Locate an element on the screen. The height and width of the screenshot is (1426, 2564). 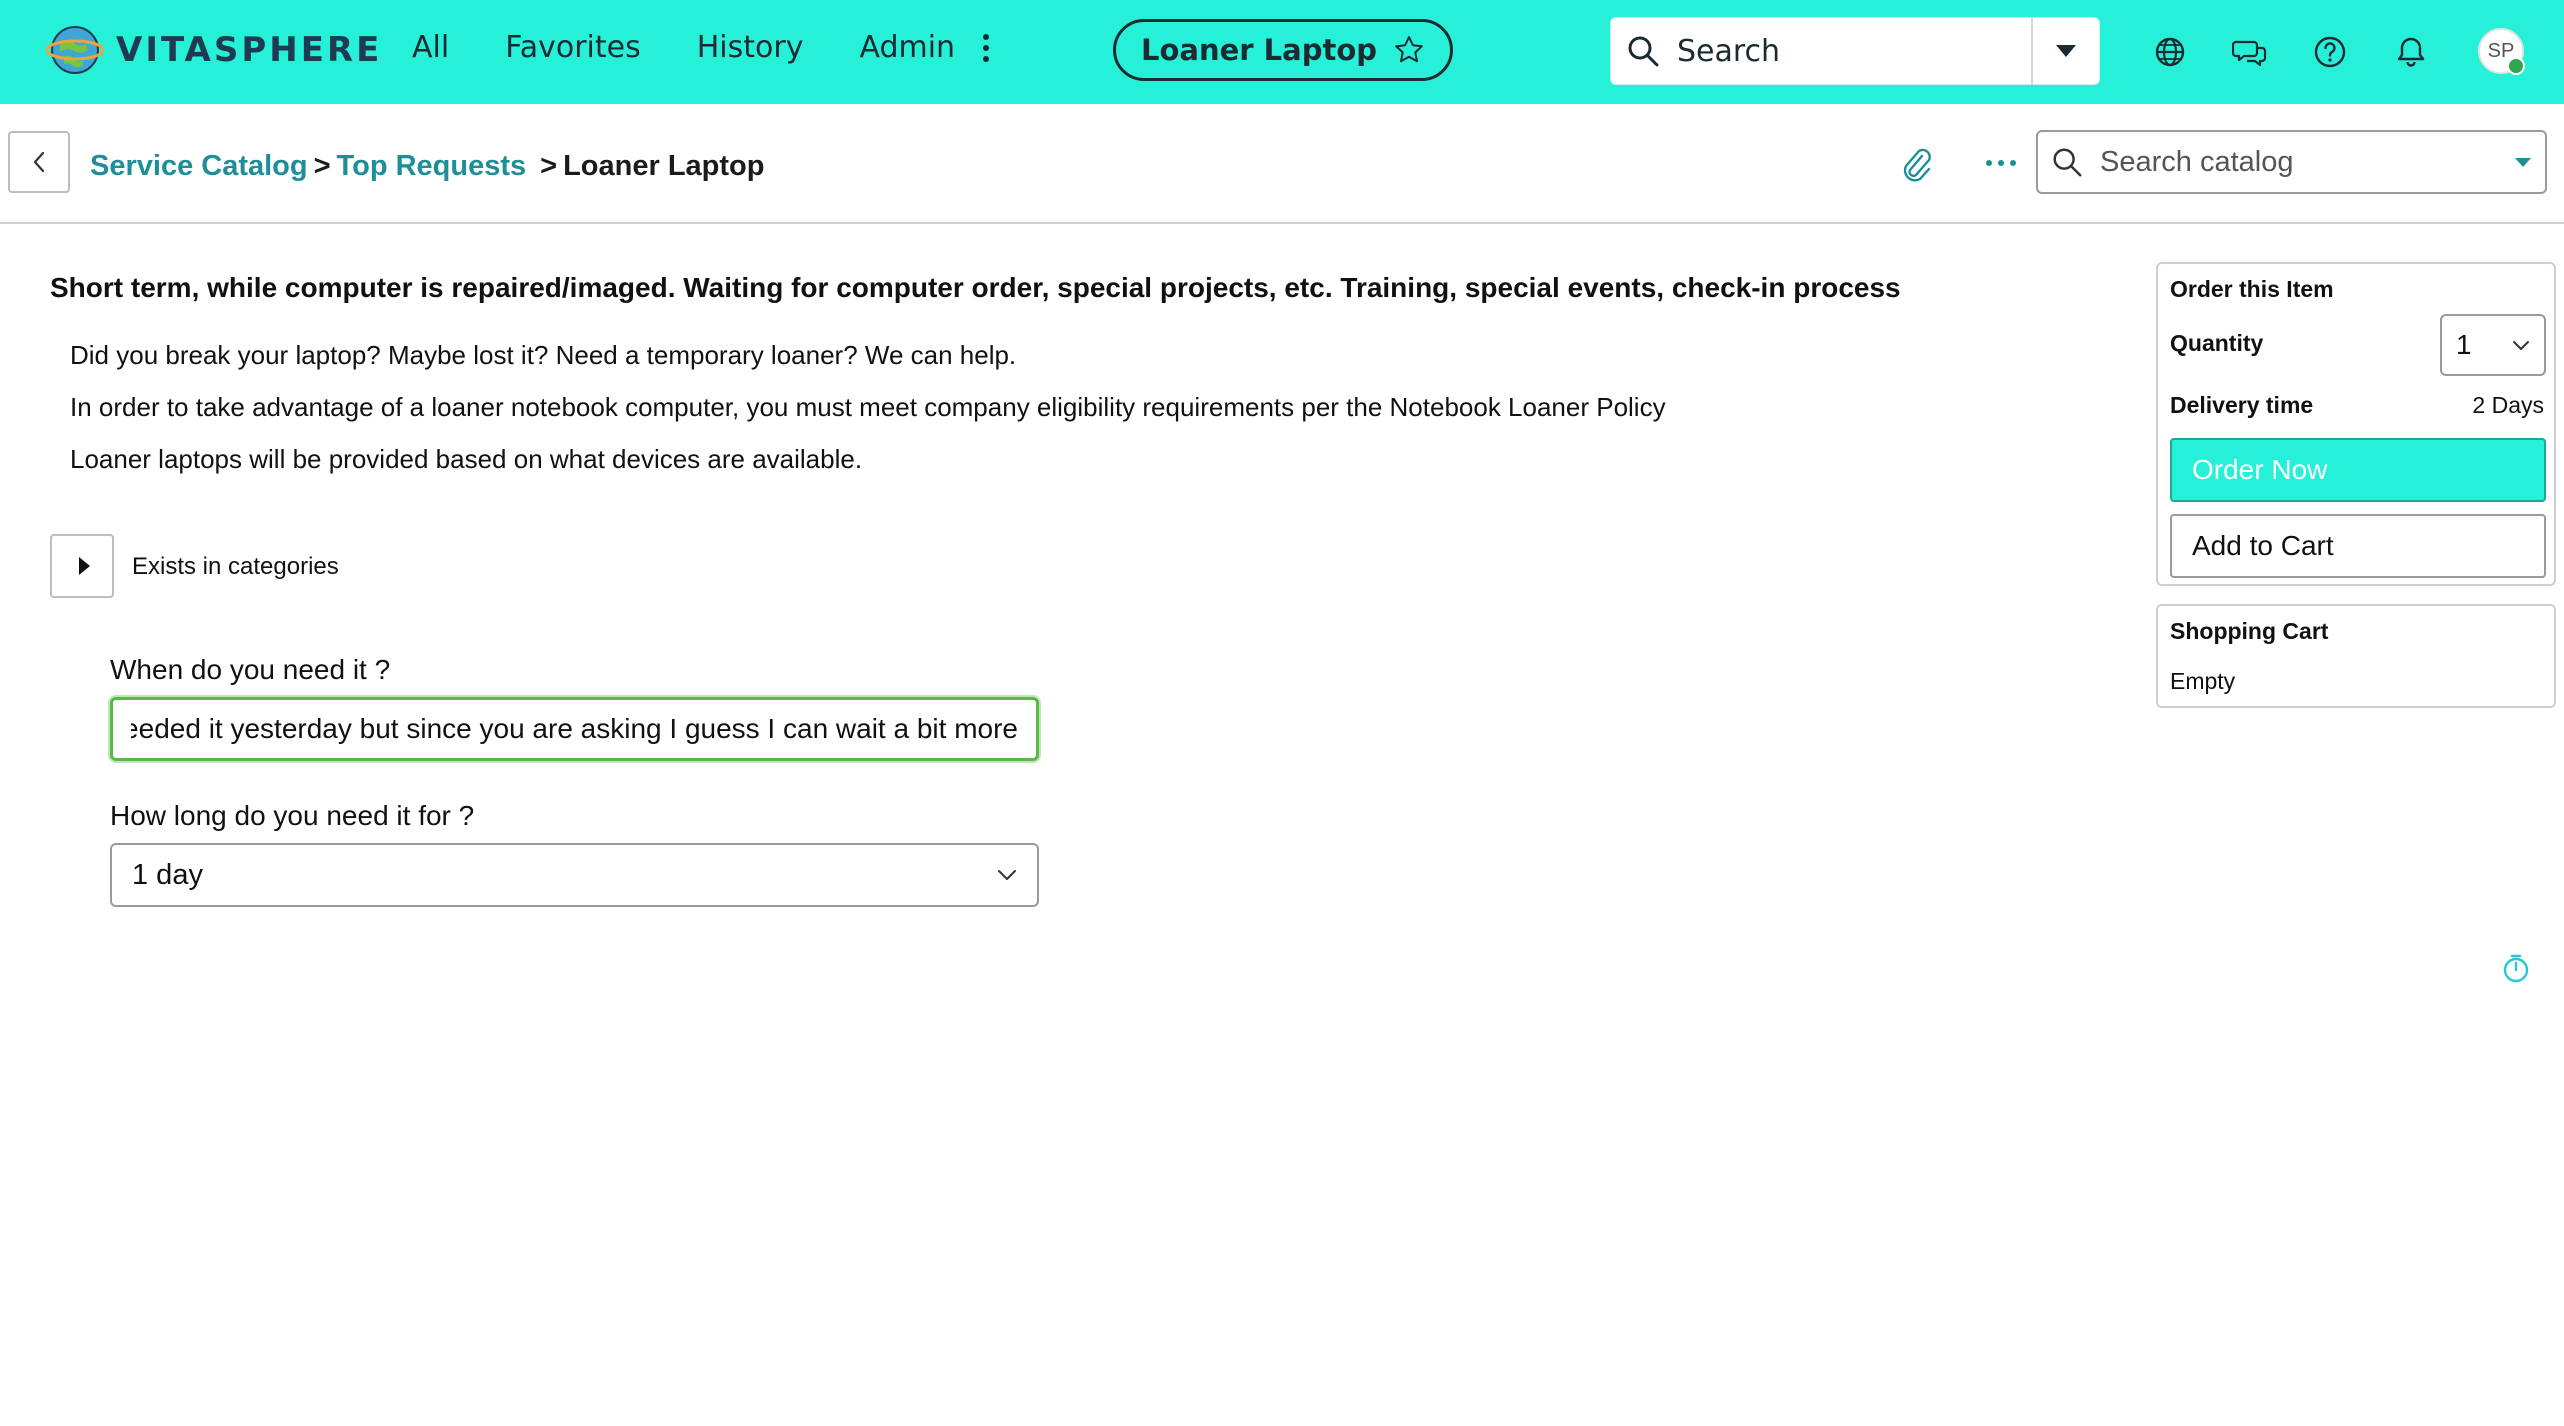
when-field-input is located at coordinates (574, 729).